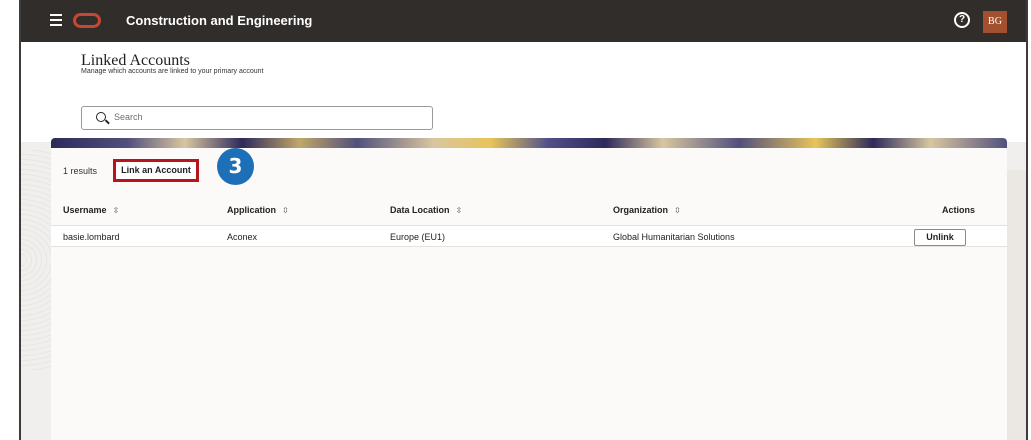 The height and width of the screenshot is (440, 1031). Describe the element at coordinates (91, 237) in the screenshot. I see `cell-username: basie.lombard` at that location.